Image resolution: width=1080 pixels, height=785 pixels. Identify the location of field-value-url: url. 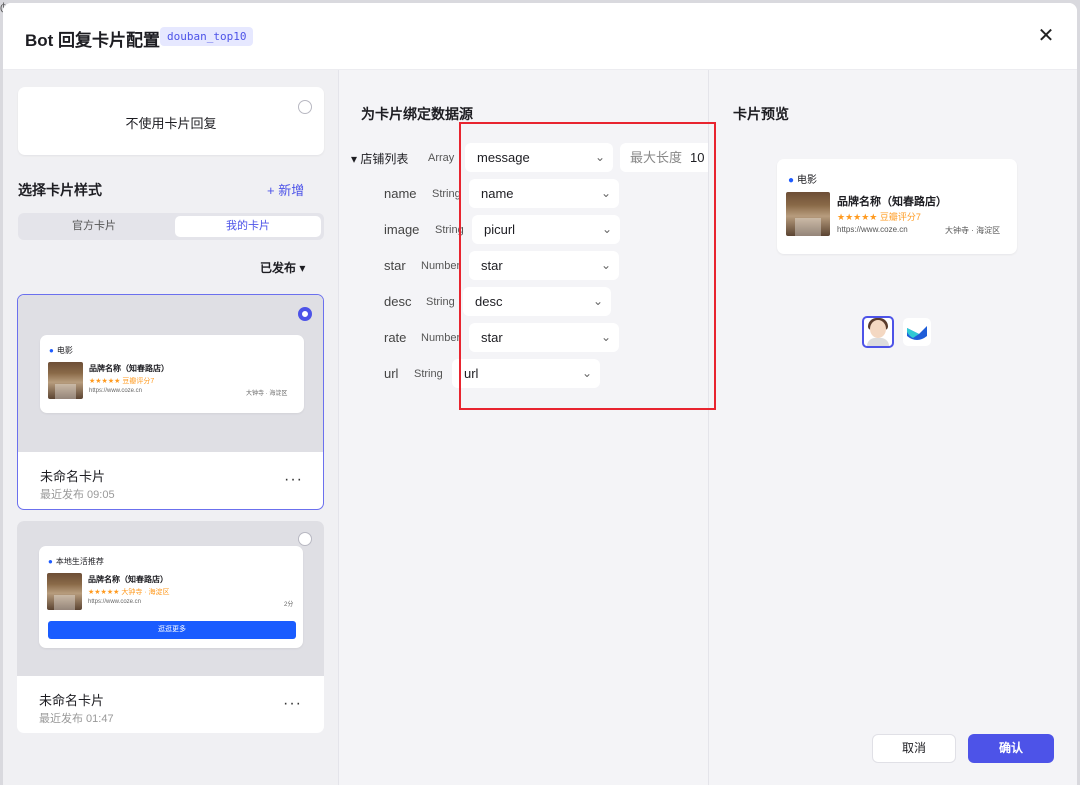
(471, 373).